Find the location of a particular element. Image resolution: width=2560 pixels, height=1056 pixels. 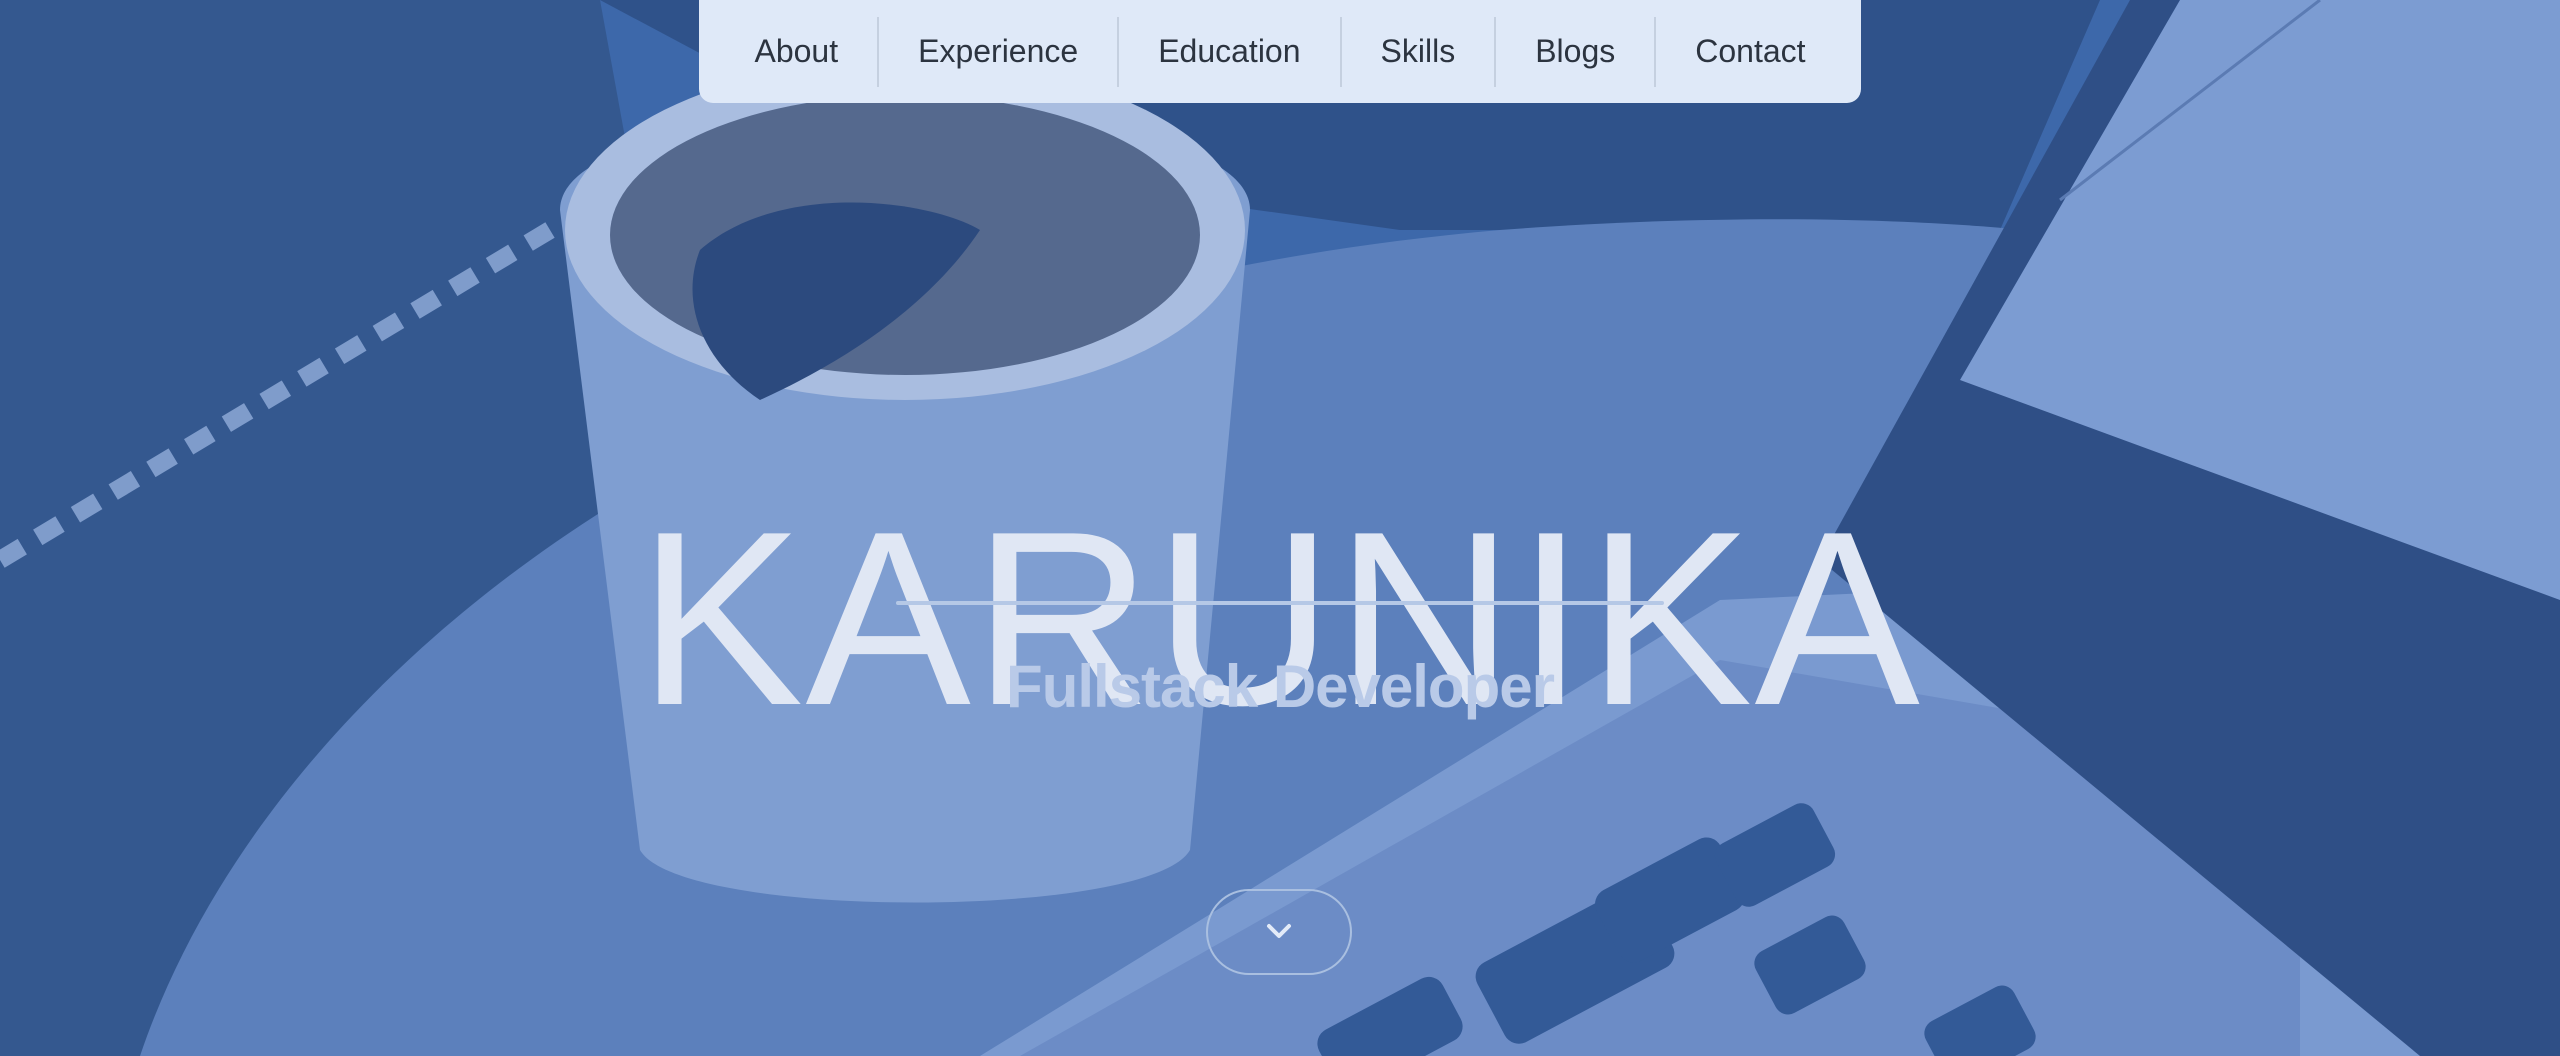

nav-item-experience: Experience is located at coordinates (997, 51).